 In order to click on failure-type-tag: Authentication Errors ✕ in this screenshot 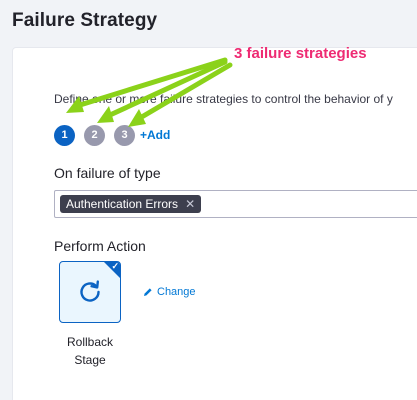, I will do `click(131, 204)`.